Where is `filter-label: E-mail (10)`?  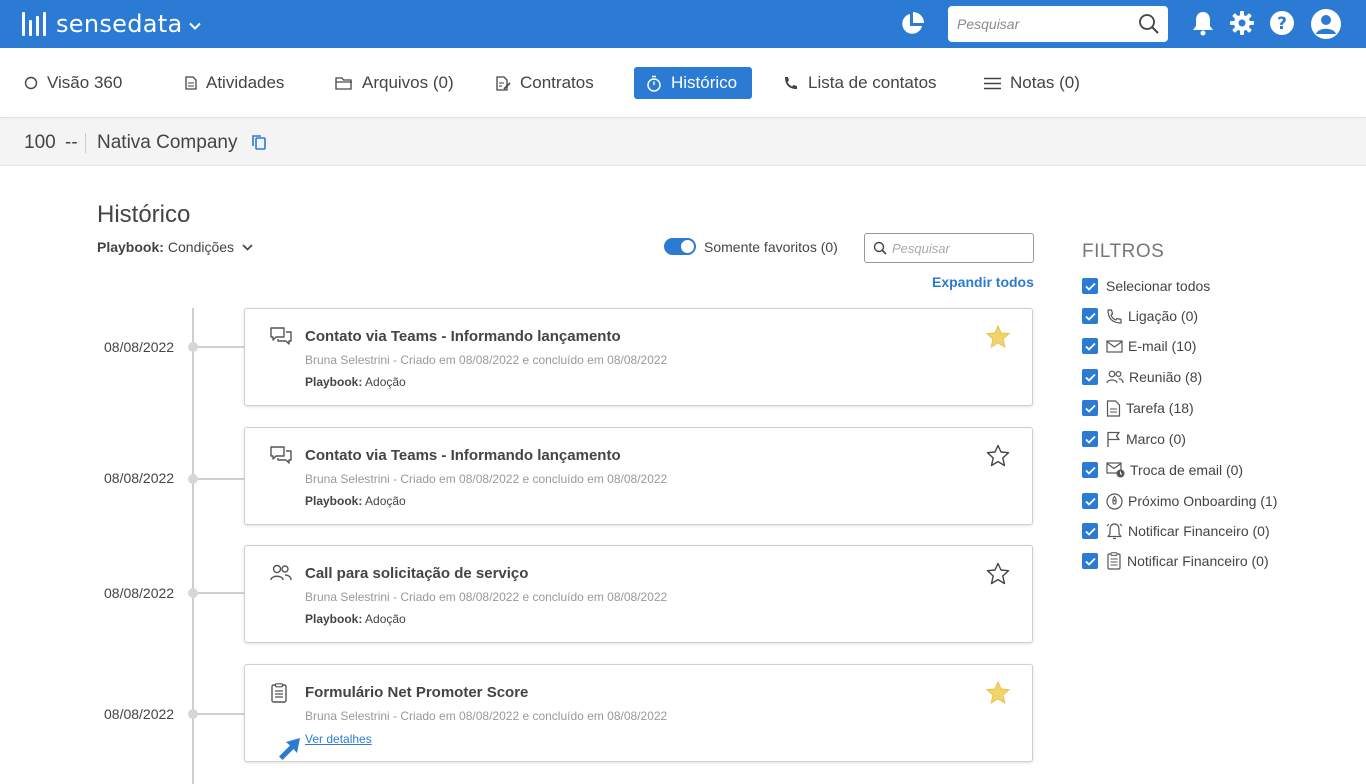 filter-label: E-mail (10) is located at coordinates (1162, 346).